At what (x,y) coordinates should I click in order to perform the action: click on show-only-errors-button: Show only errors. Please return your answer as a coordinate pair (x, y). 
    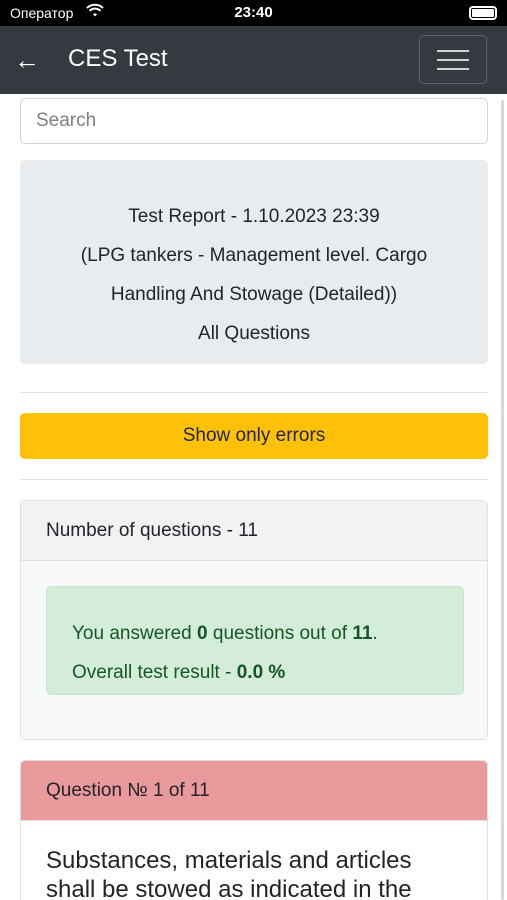
    Looking at the image, I should click on (254, 436).